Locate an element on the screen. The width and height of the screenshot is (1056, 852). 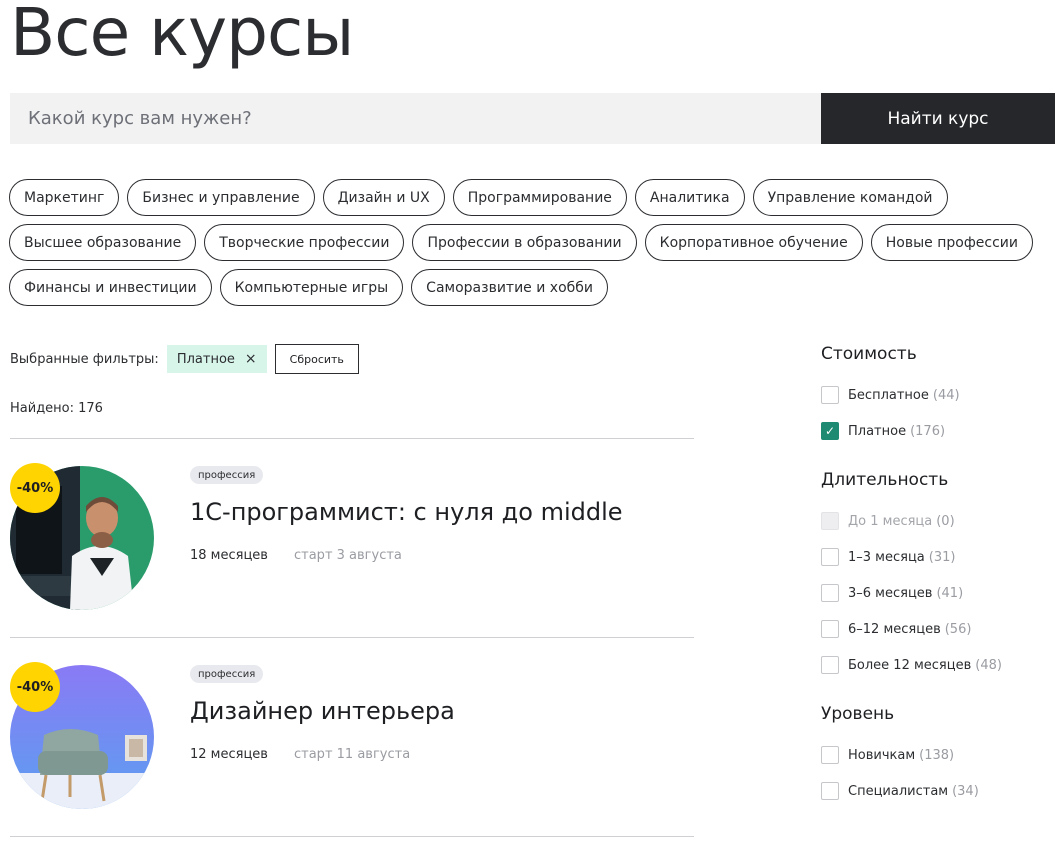
option-label: Новичкам is located at coordinates (882, 755).